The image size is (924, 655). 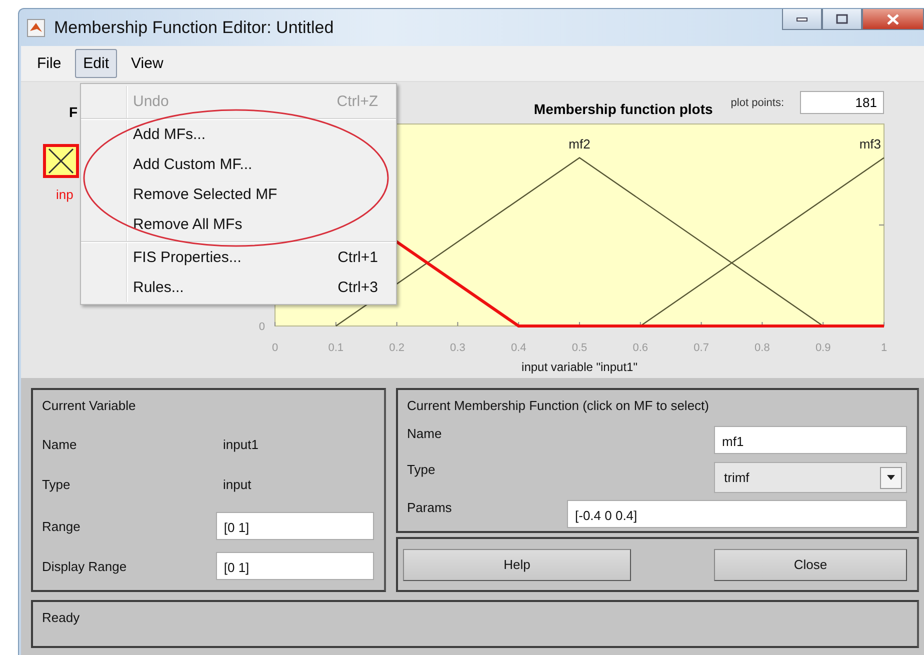 What do you see at coordinates (870, 144) in the screenshot?
I see `function-label: mf3` at bounding box center [870, 144].